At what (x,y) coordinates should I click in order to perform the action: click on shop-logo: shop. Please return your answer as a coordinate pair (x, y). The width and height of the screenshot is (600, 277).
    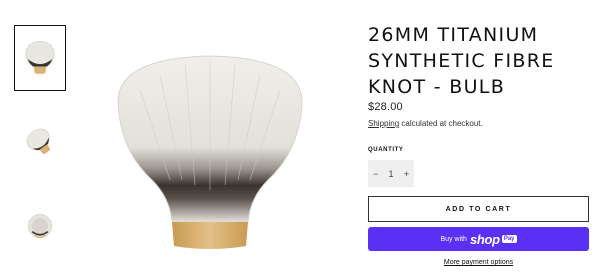
    Looking at the image, I should click on (484, 239).